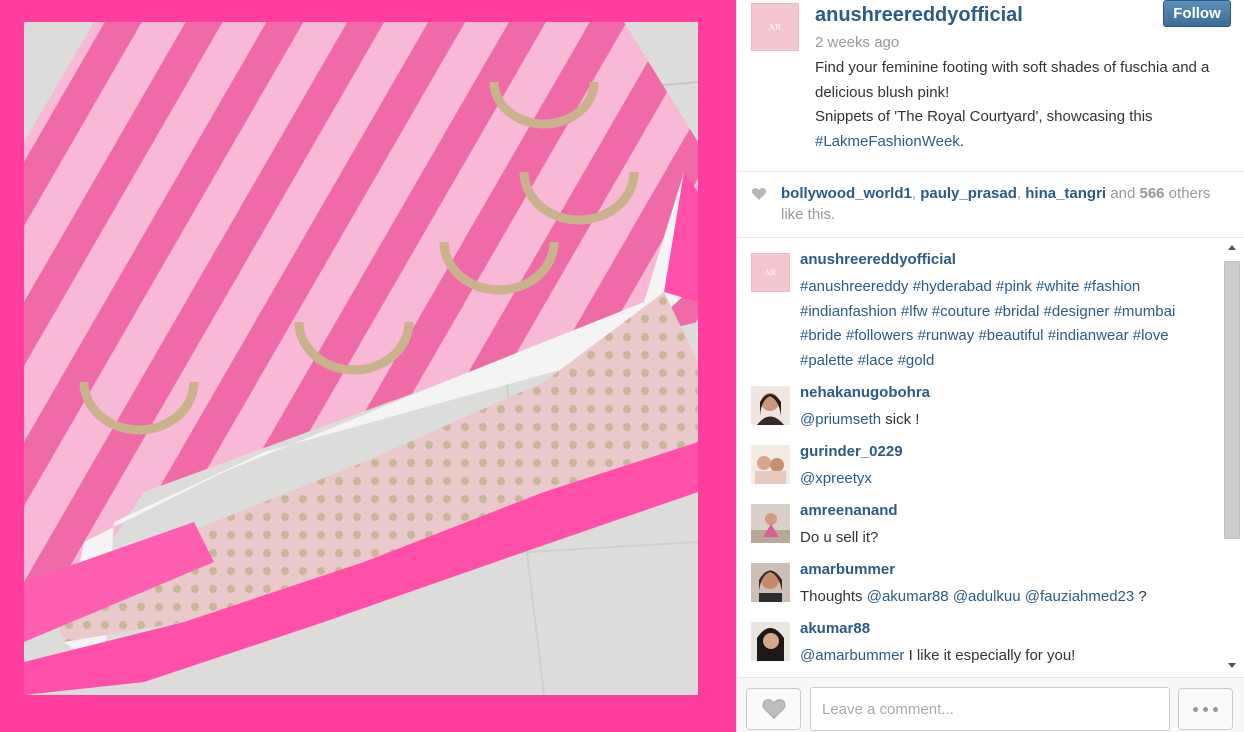 The width and height of the screenshot is (1244, 732). I want to click on hashtag-link: #designer, so click(1077, 311).